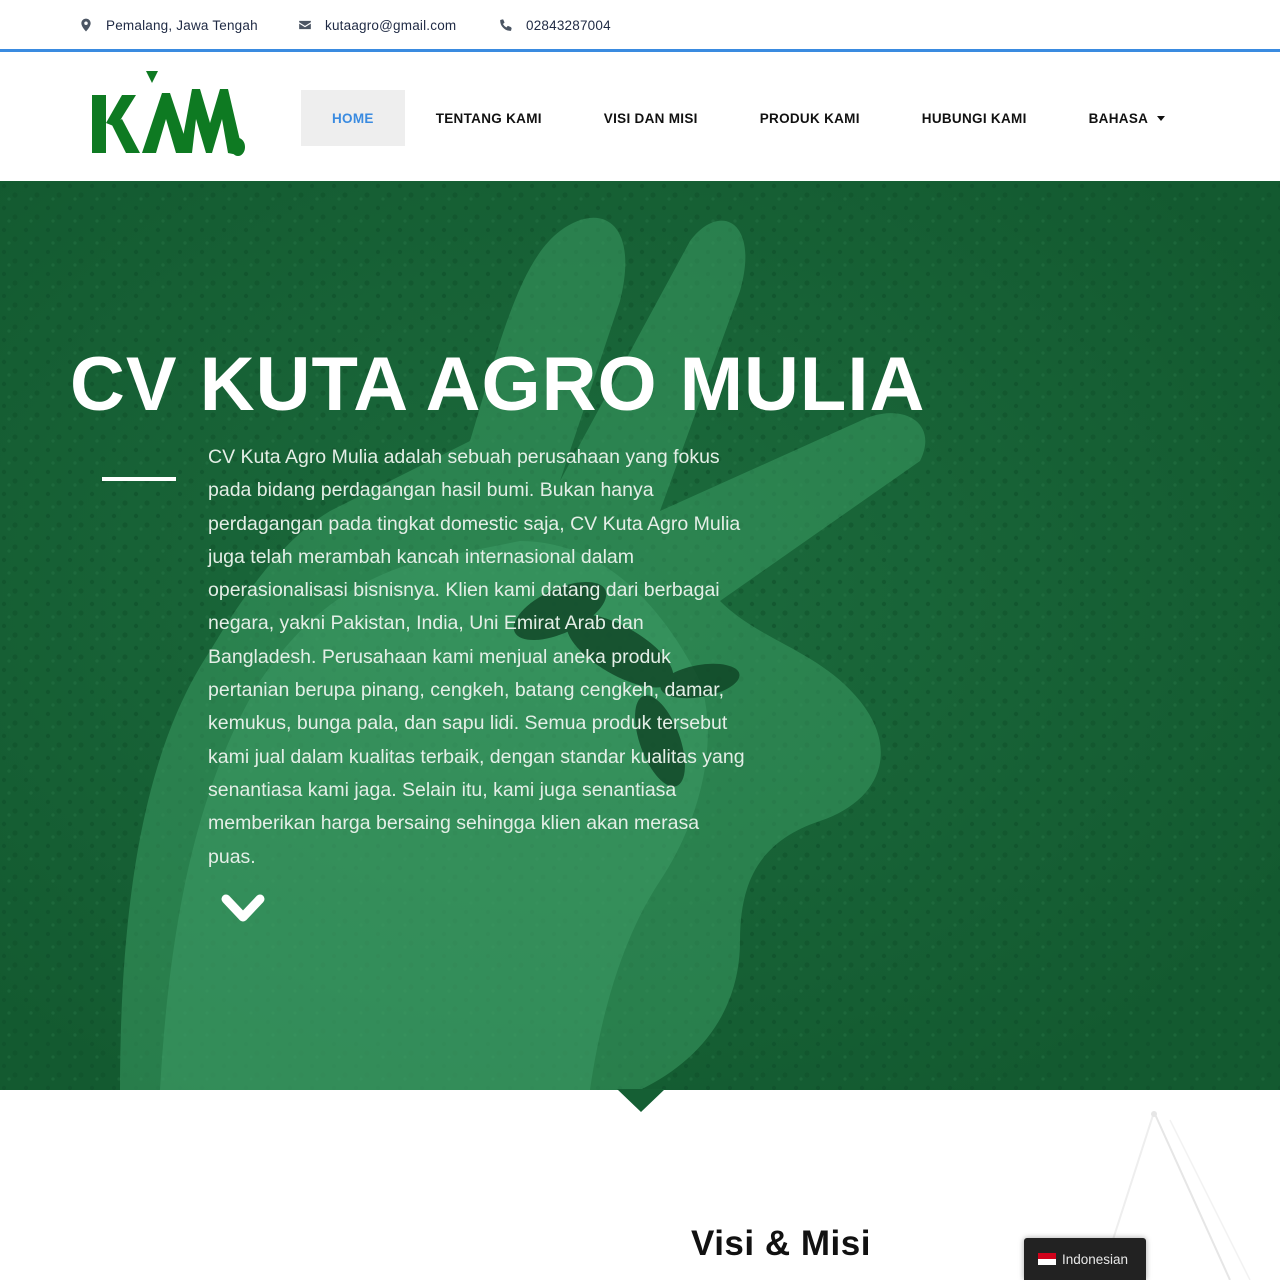 The height and width of the screenshot is (1280, 1280). What do you see at coordinates (1047, 1259) in the screenshot?
I see `indonesia-flag-icon` at bounding box center [1047, 1259].